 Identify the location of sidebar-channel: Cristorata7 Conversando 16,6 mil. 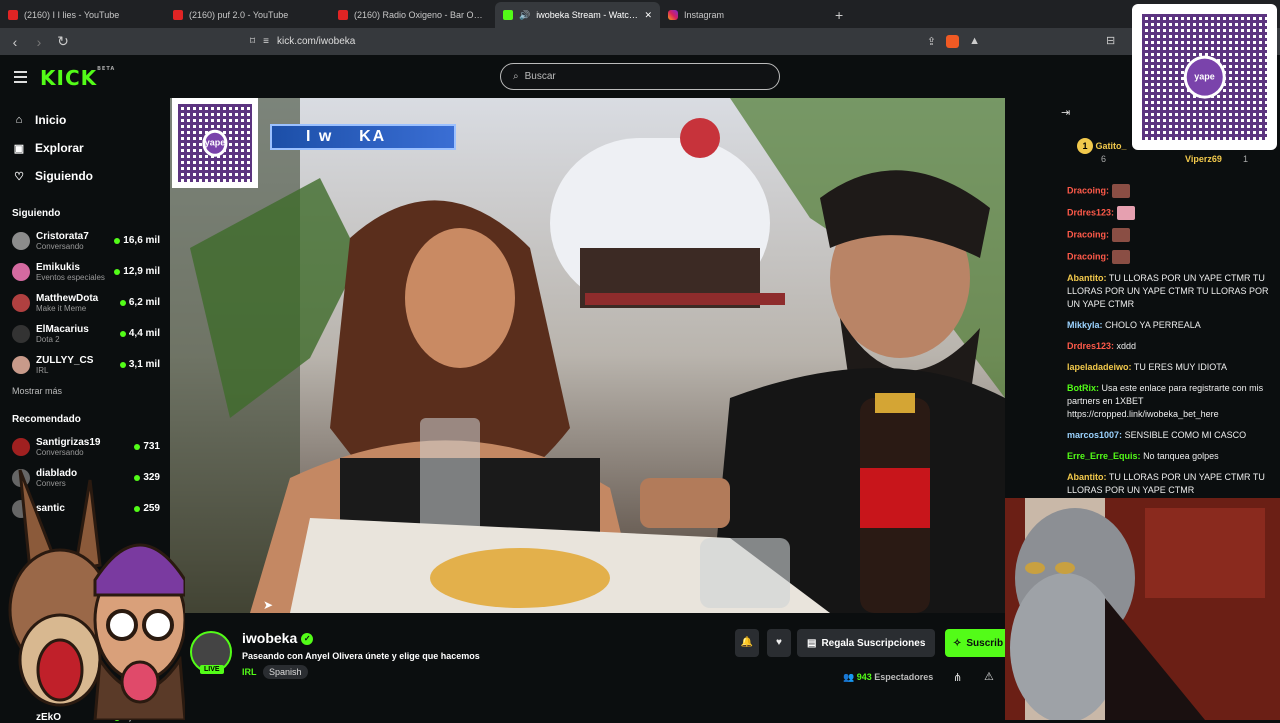
(85, 240).